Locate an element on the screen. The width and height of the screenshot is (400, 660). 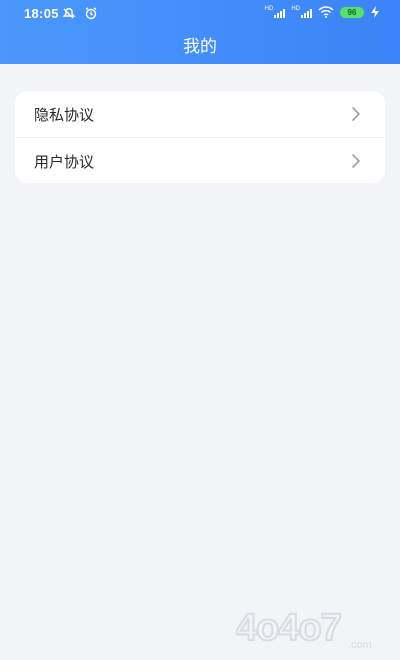
alarm-icon is located at coordinates (91, 13).